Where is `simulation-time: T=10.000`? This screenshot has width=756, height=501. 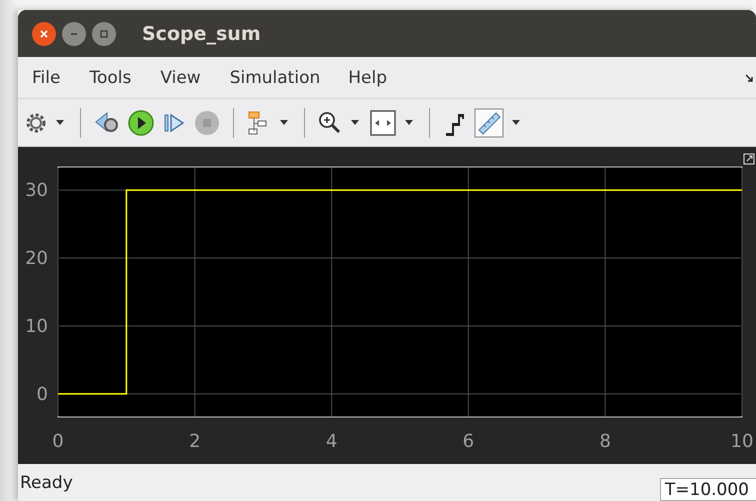 simulation-time: T=10.000 is located at coordinates (708, 489).